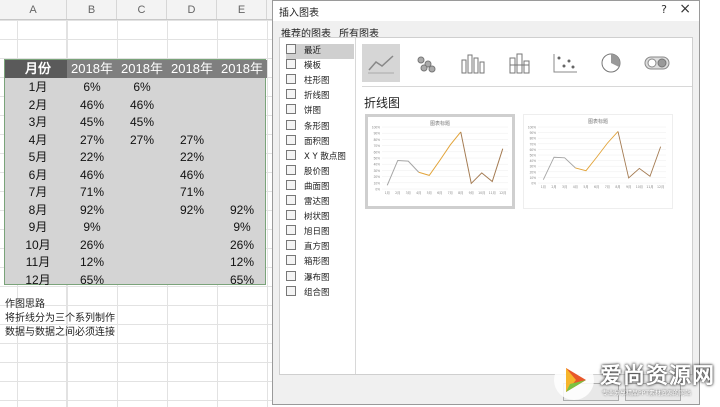  Describe the element at coordinates (664, 9) in the screenshot. I see `help-button: ?` at that location.